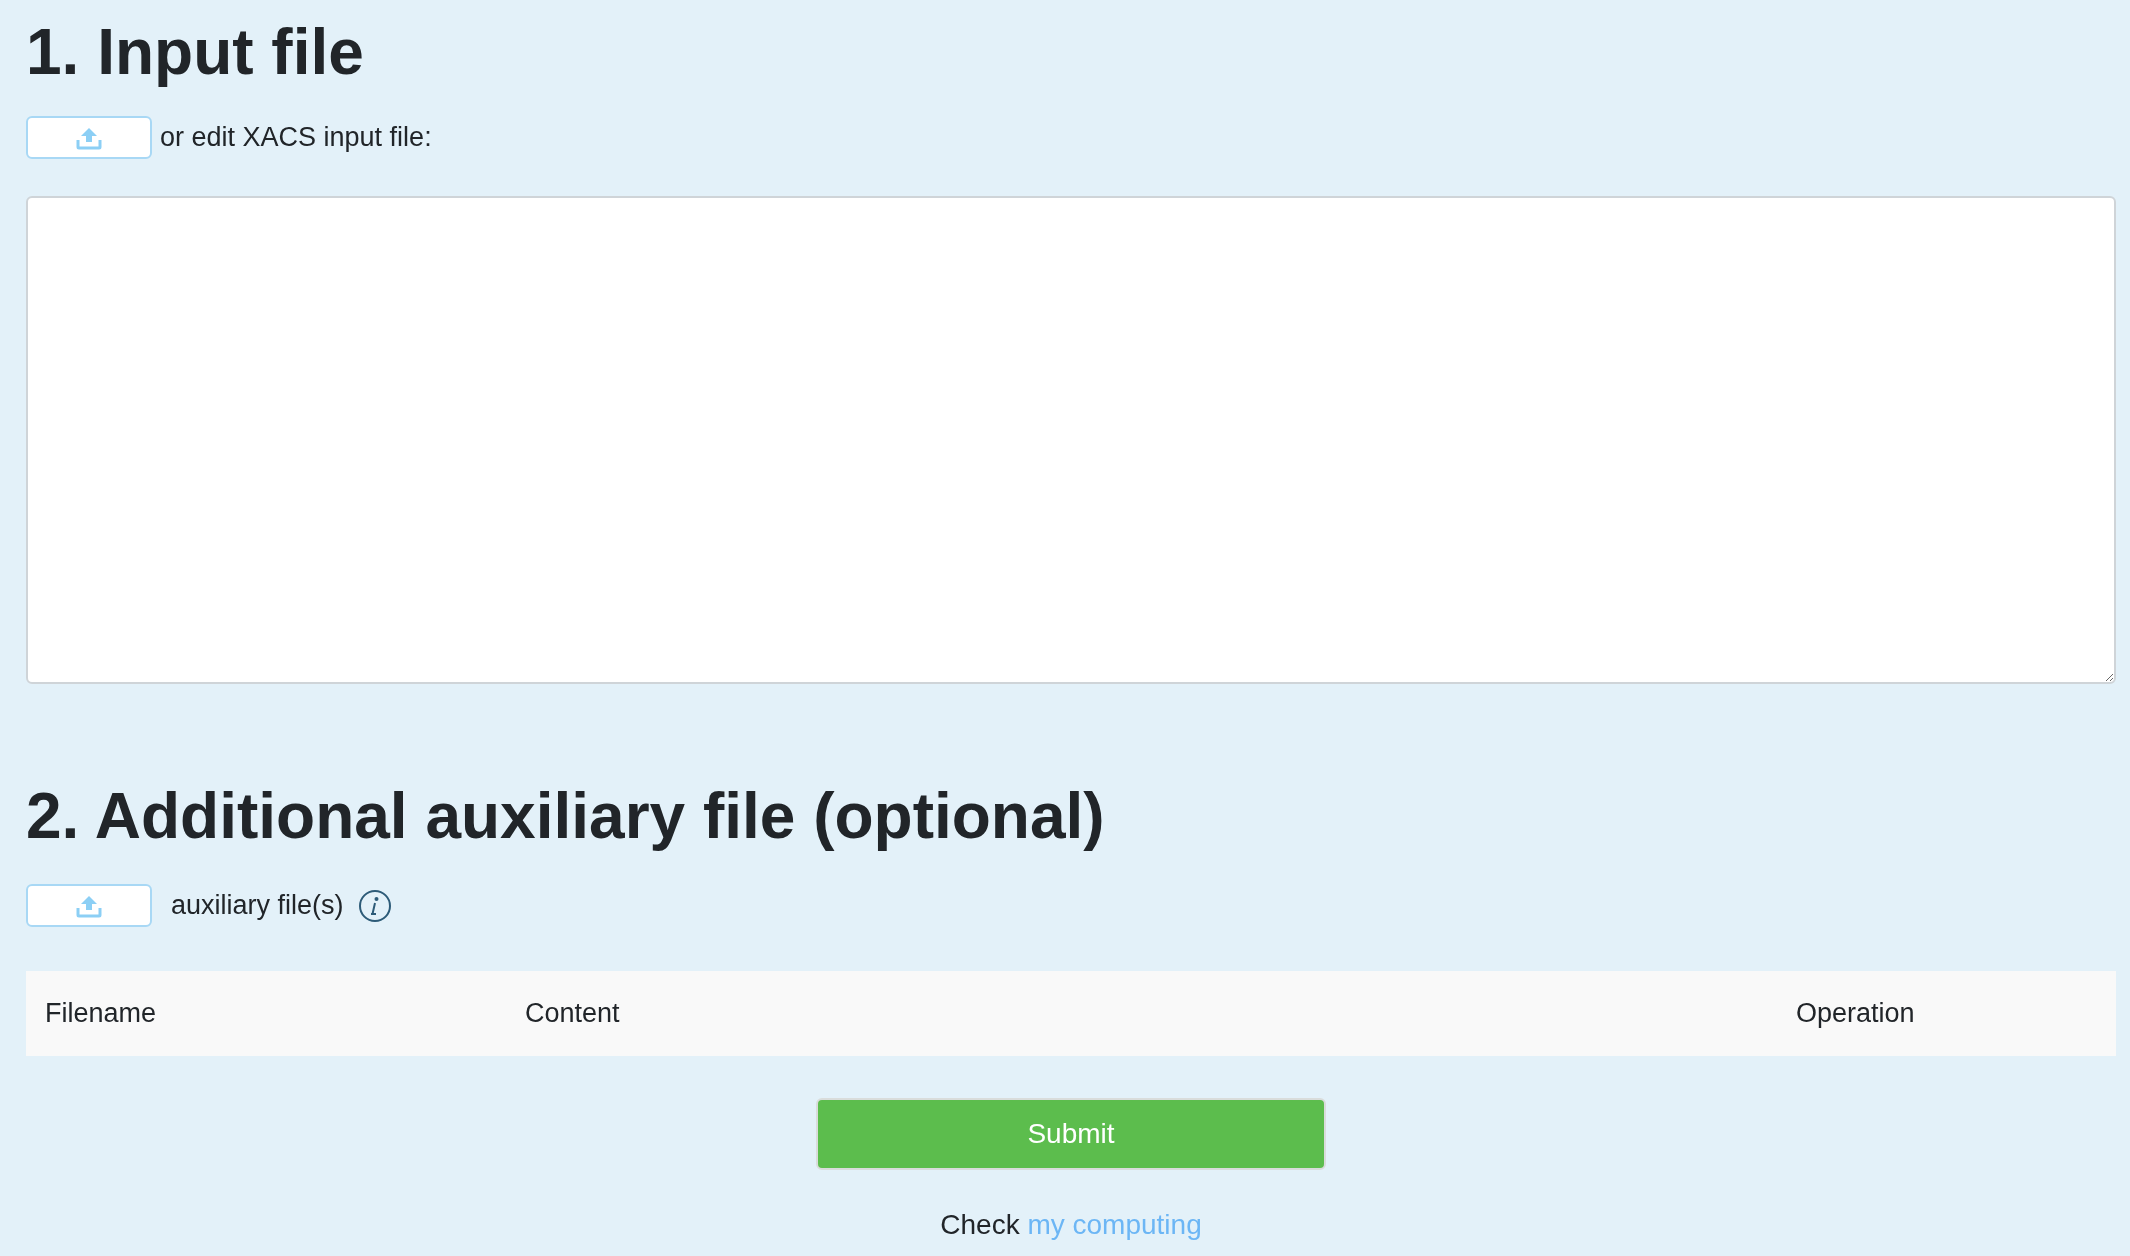  What do you see at coordinates (374, 905) in the screenshot?
I see `info-icon` at bounding box center [374, 905].